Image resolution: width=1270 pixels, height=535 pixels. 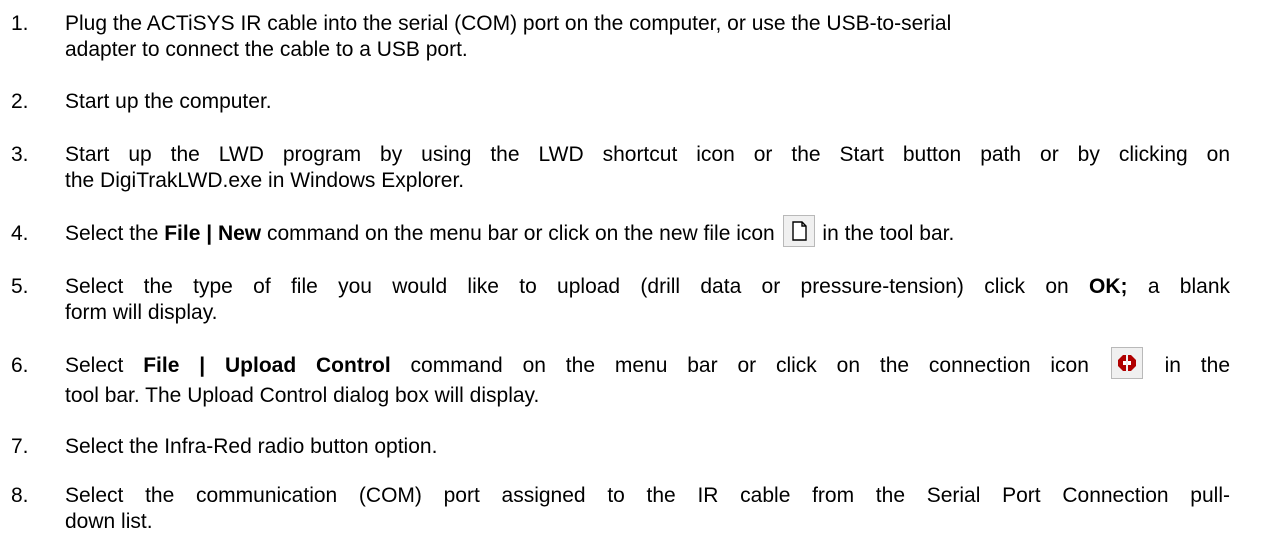 I want to click on step-text: in the, so click(x=1187, y=365).